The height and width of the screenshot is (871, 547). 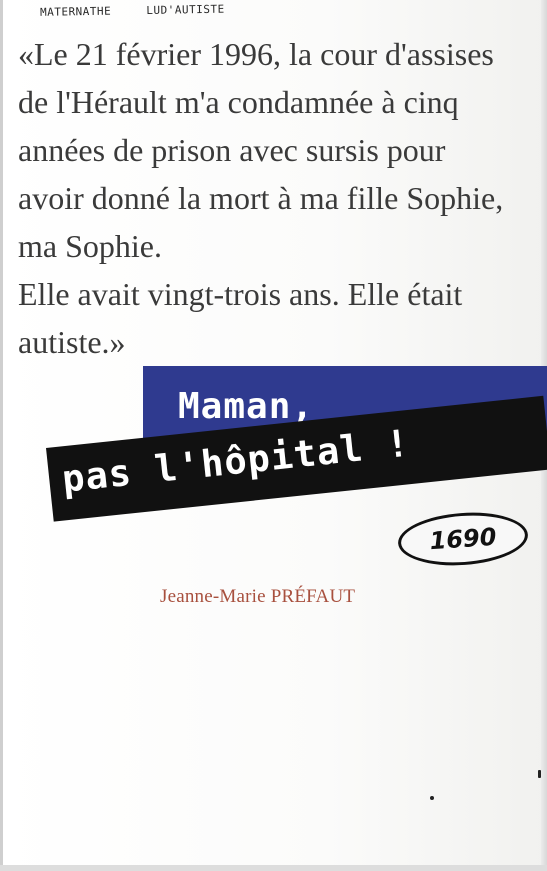 I want to click on cover-left-edge, so click(x=1, y=435).